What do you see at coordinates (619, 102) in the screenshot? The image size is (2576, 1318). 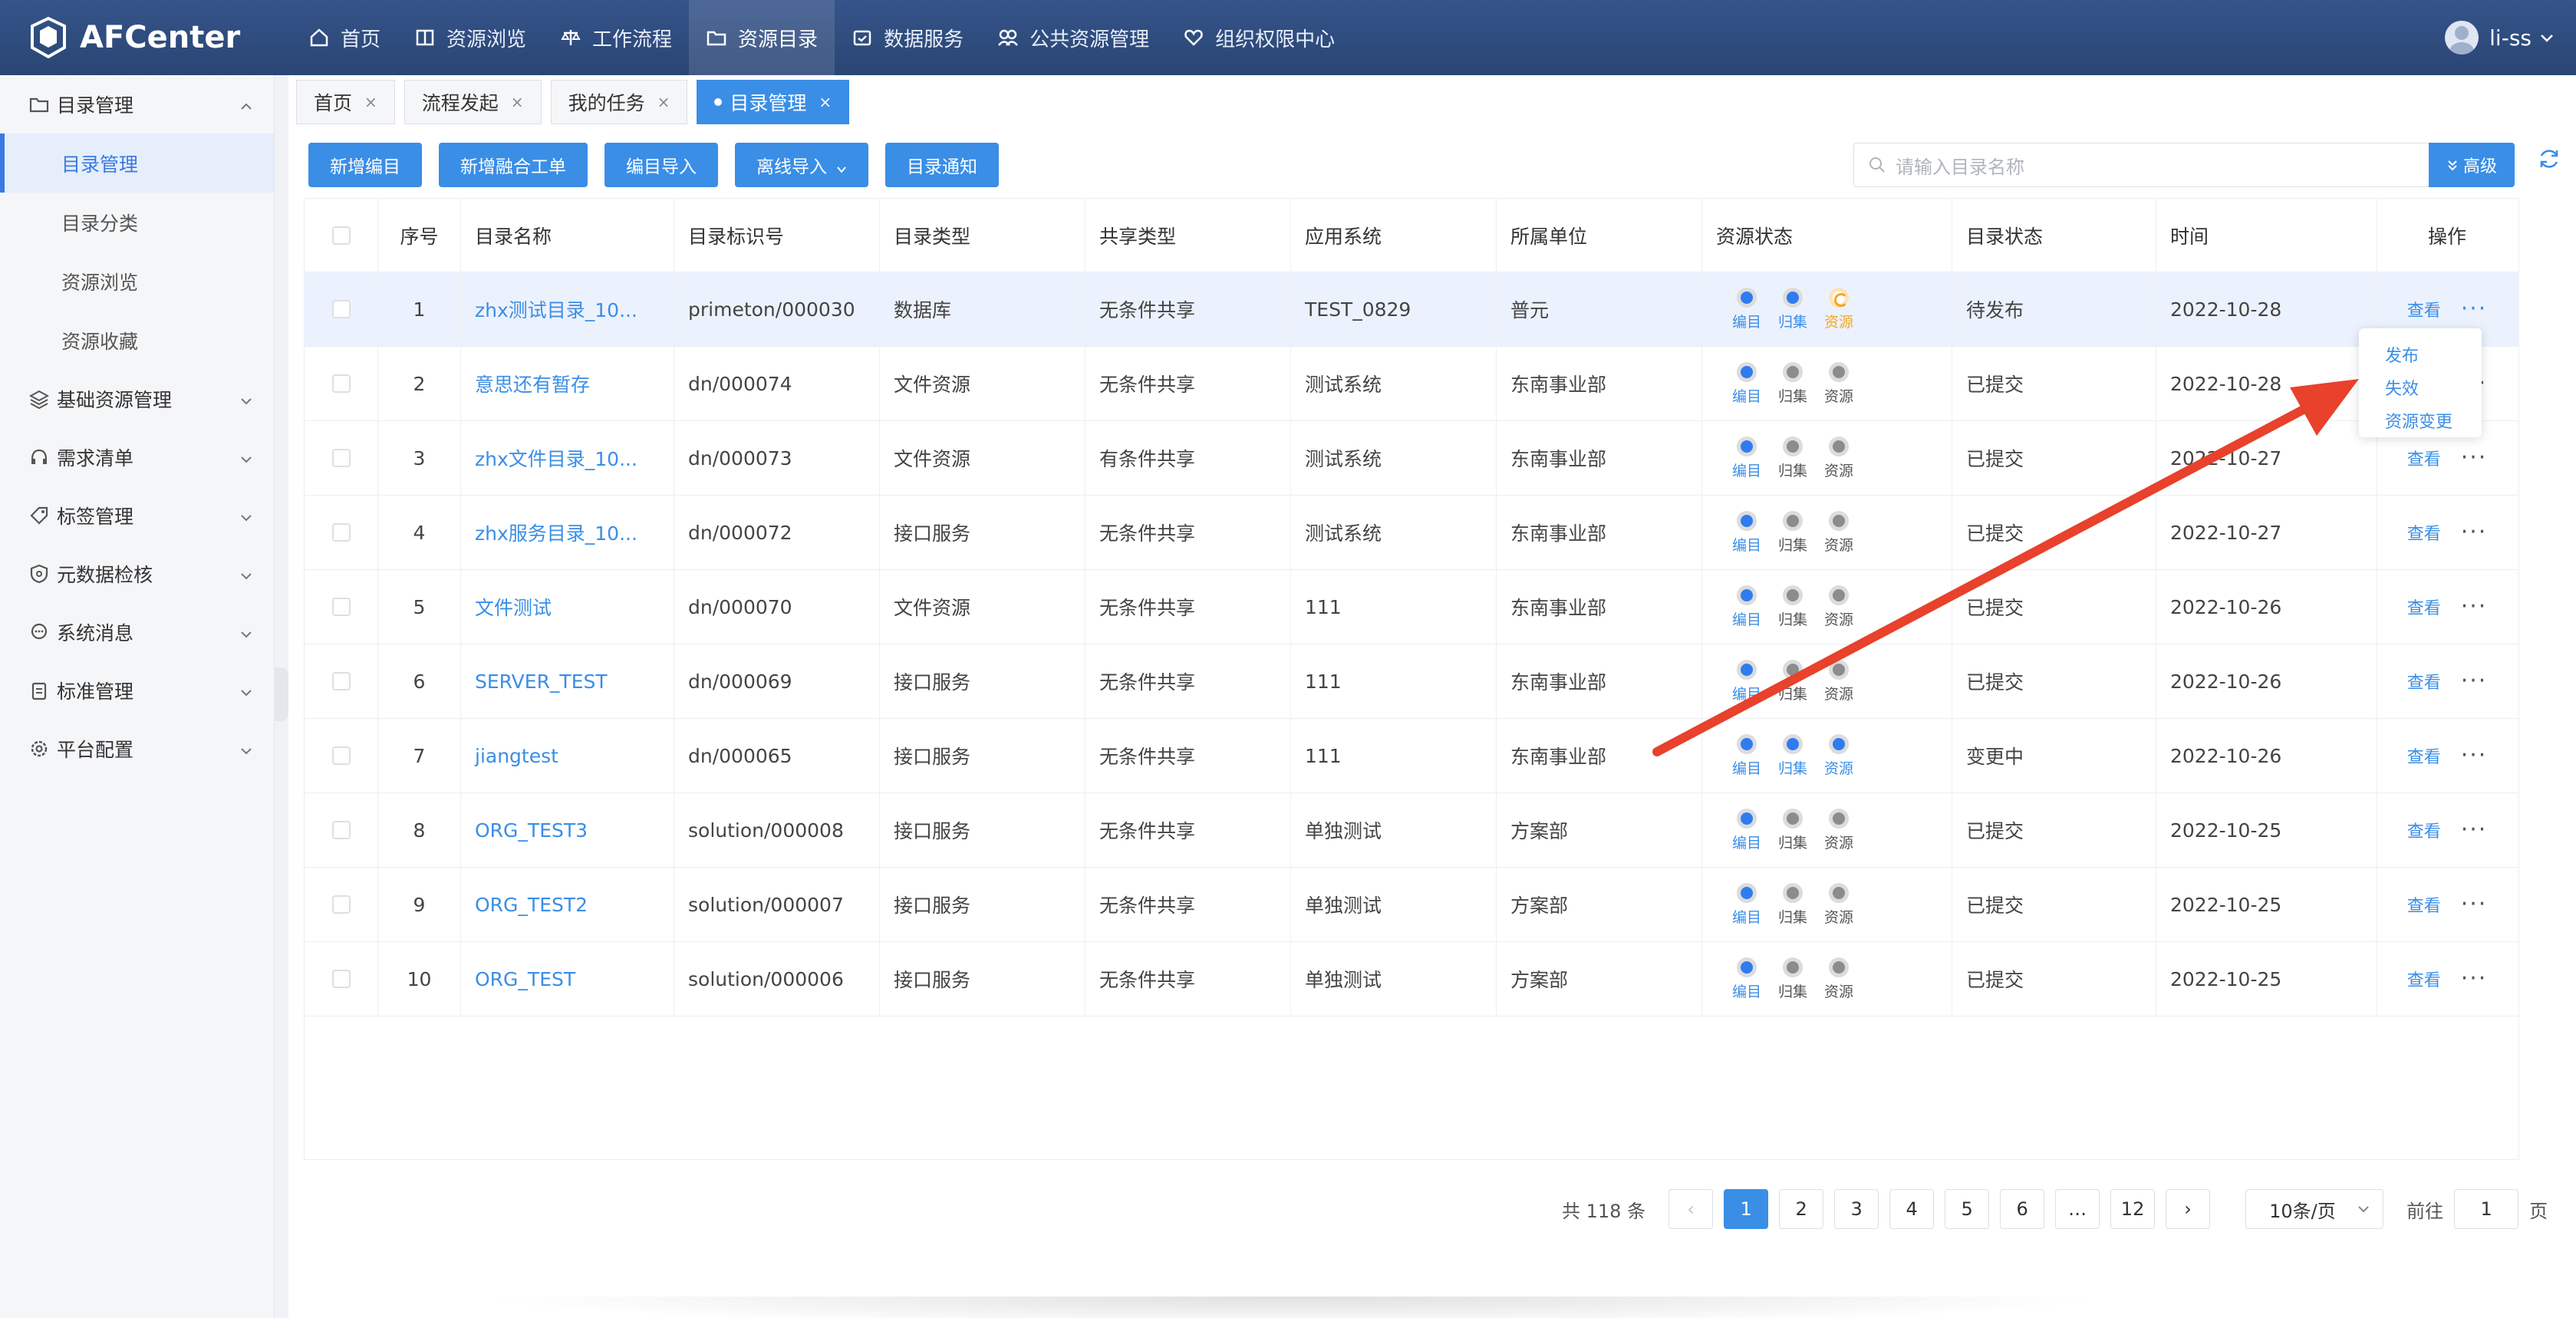 I see `tab-my-tasks: 我的任务 ×` at bounding box center [619, 102].